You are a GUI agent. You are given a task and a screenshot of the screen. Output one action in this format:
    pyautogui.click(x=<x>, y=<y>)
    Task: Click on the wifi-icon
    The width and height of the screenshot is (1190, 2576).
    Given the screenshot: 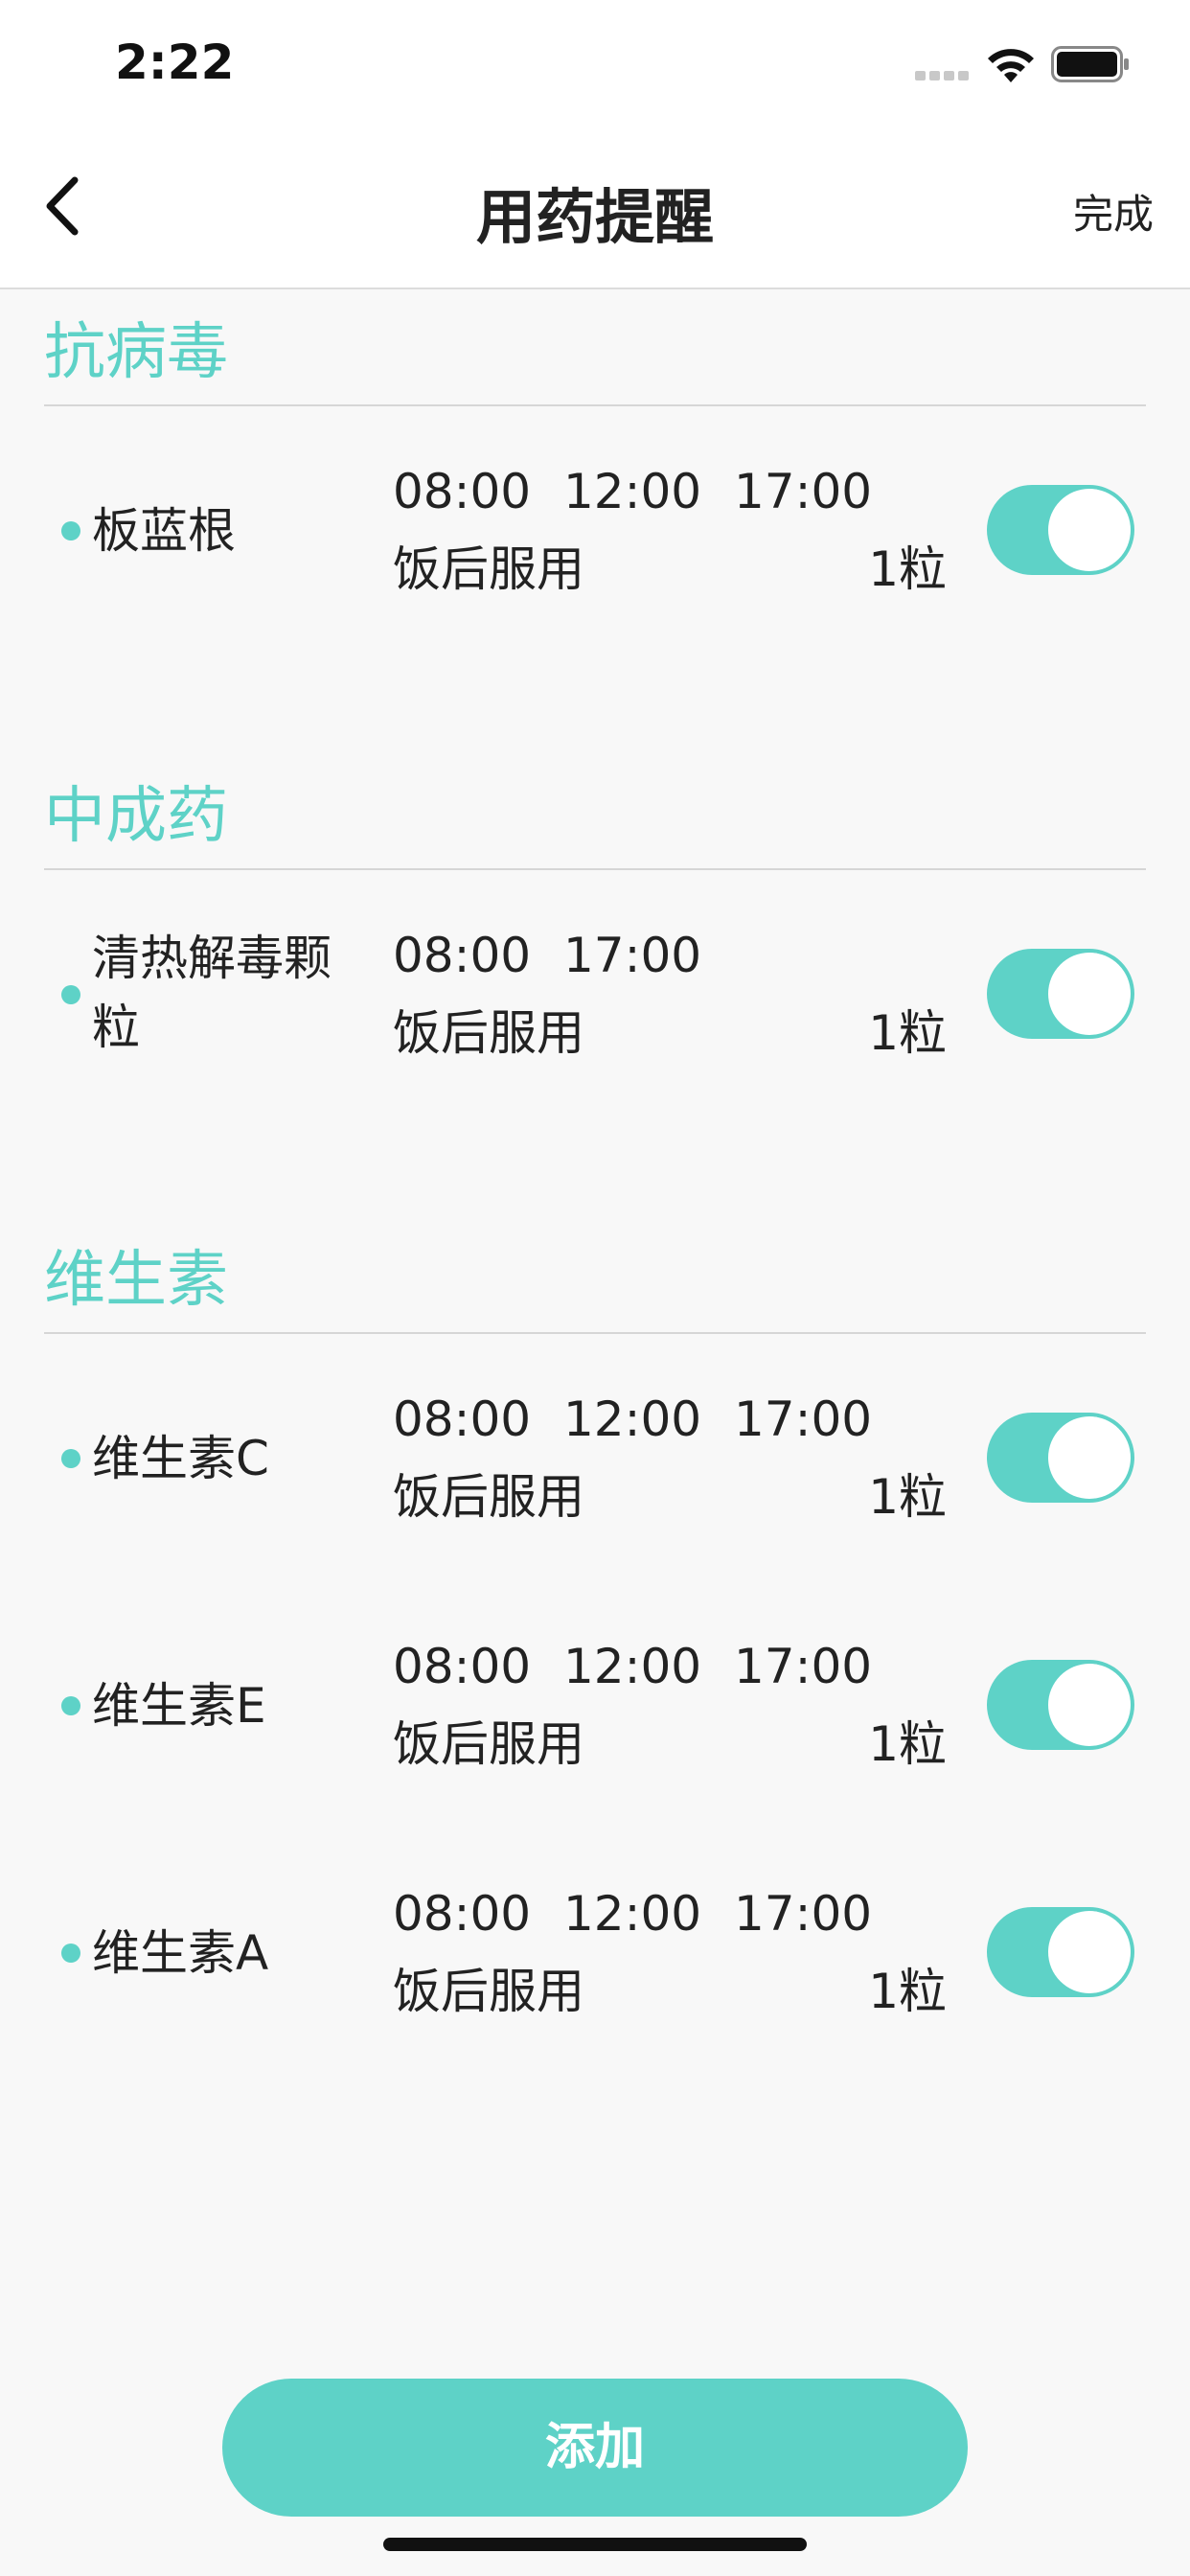 What is the action you would take?
    pyautogui.click(x=1011, y=65)
    